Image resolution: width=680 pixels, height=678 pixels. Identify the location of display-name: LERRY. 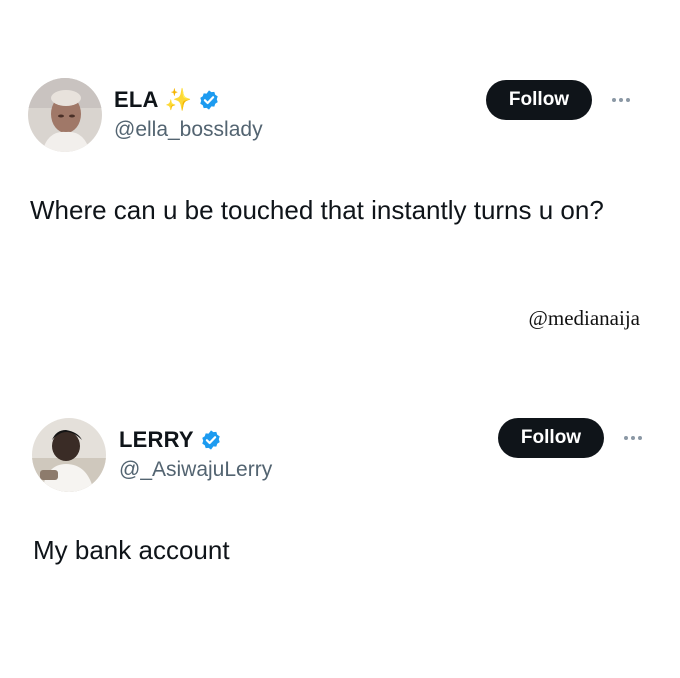
(156, 440).